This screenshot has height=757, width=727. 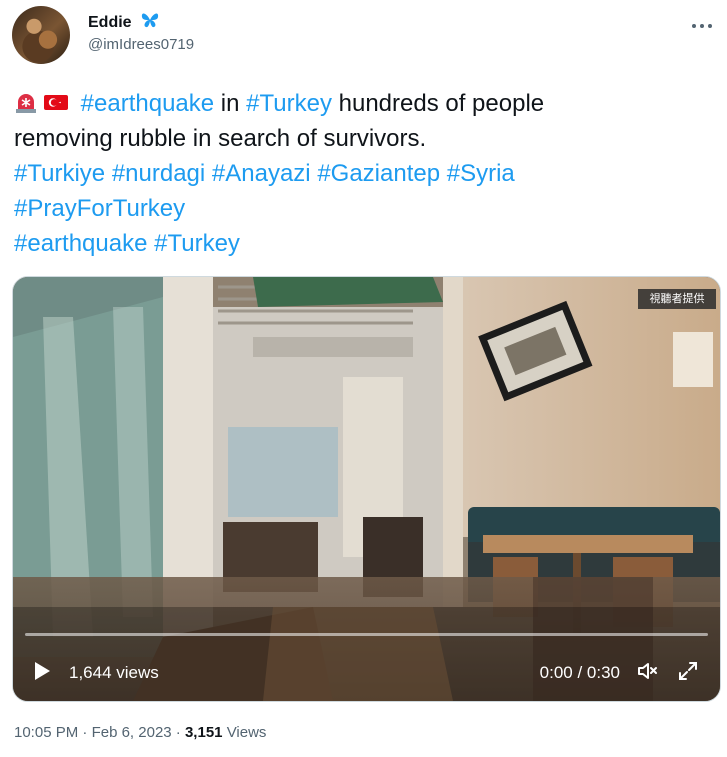 I want to click on views-count: 3,151, so click(x=203, y=732).